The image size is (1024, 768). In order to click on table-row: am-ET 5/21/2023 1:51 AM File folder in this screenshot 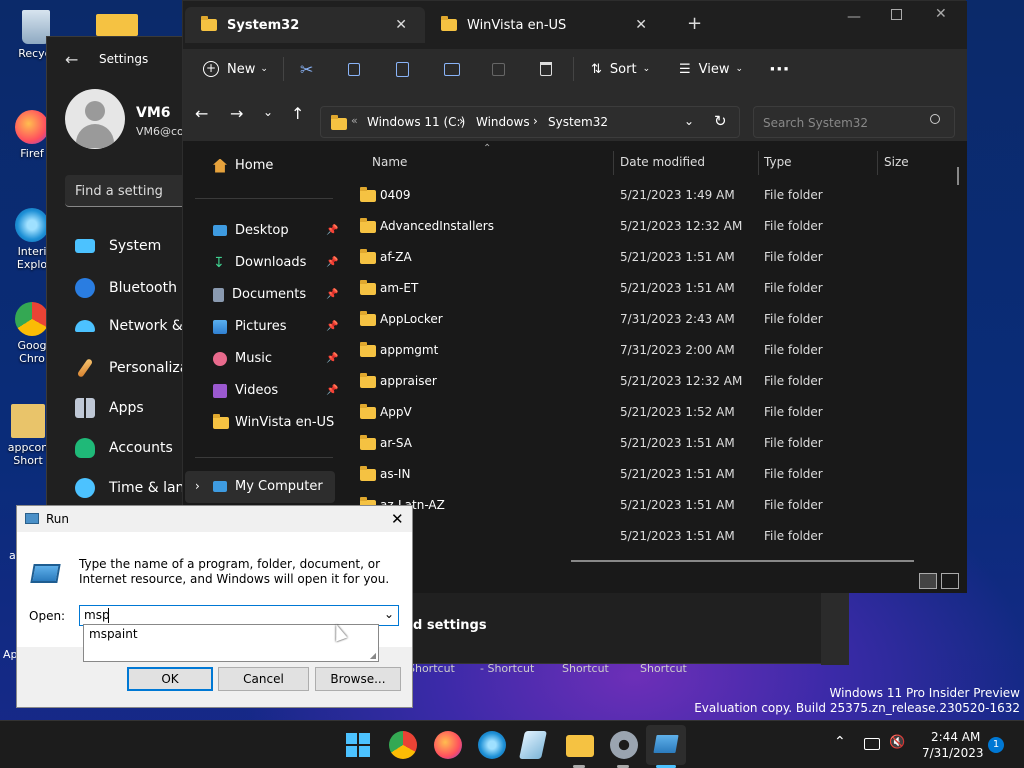, I will do `click(651, 288)`.